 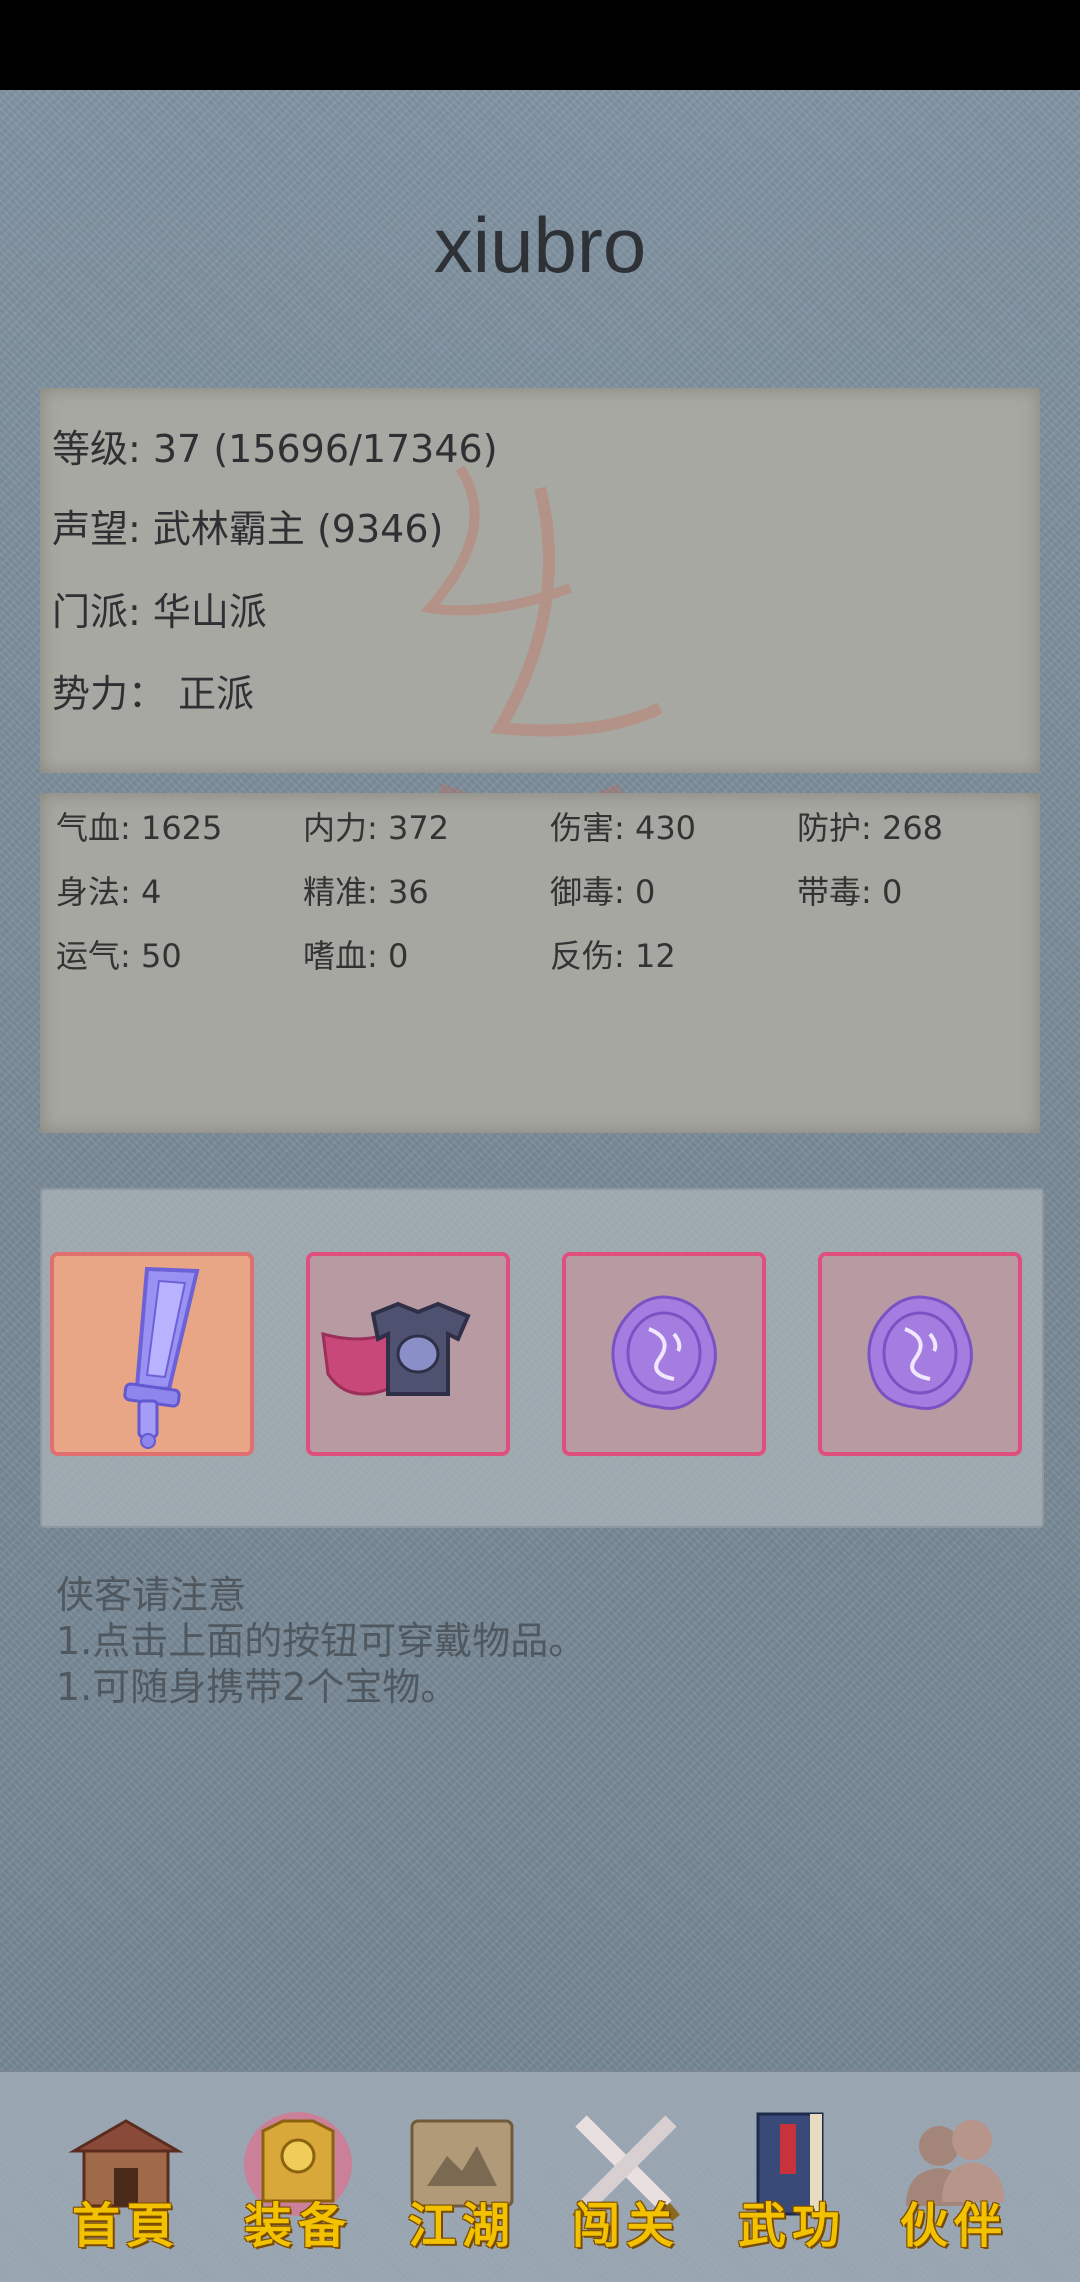 What do you see at coordinates (257, 1687) in the screenshot?
I see `notice-line-2: 1.可随身携带2个宝物。` at bounding box center [257, 1687].